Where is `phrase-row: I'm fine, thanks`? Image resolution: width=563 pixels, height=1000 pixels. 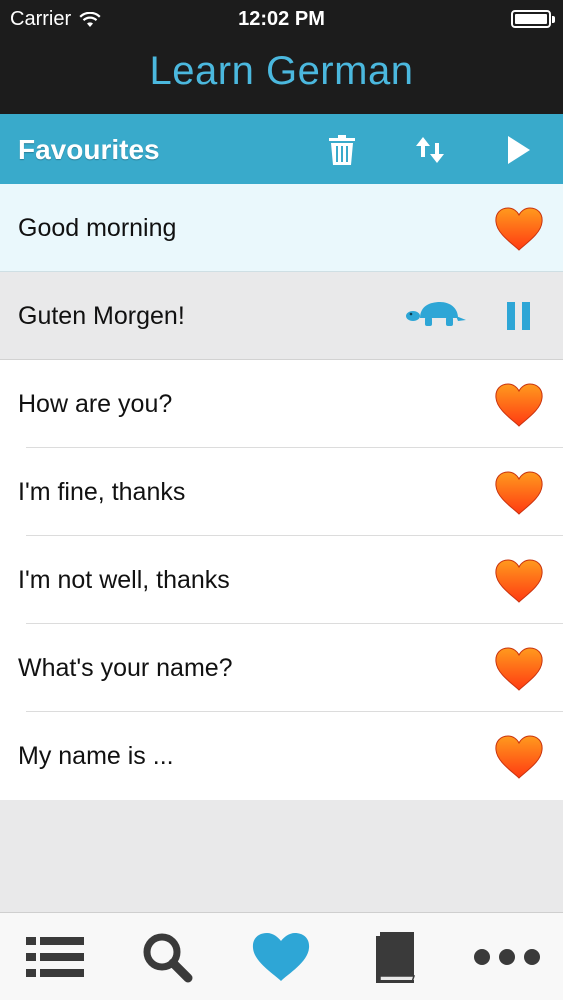 phrase-row: I'm fine, thanks is located at coordinates (281, 492).